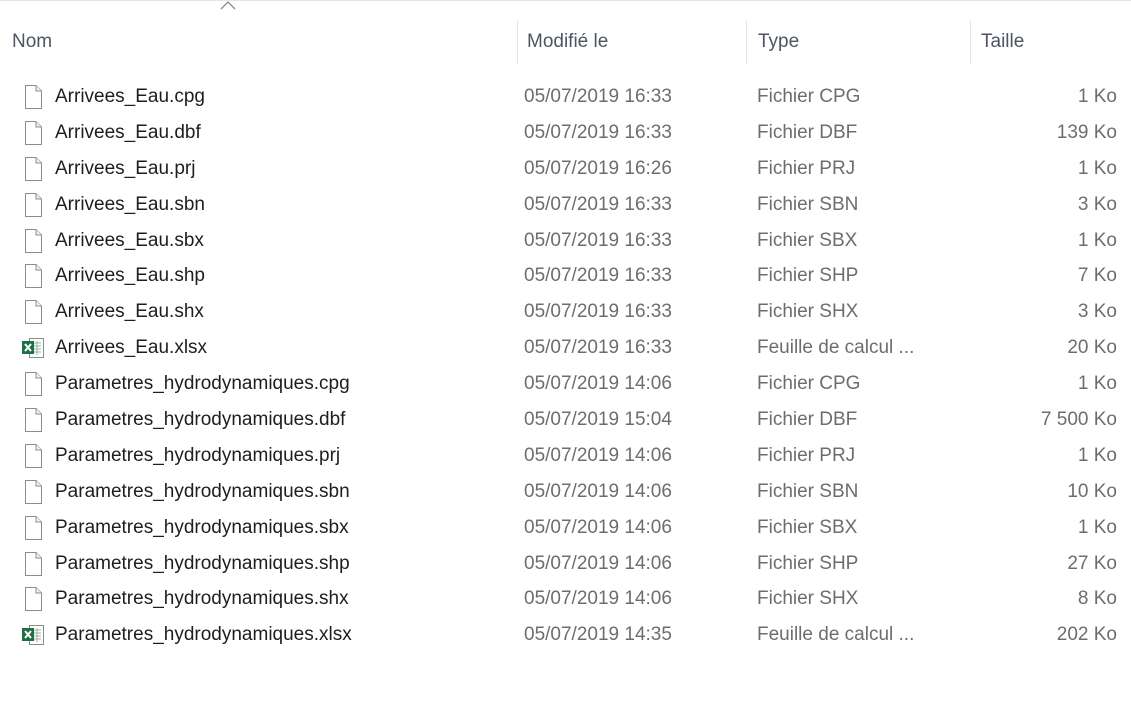 The image size is (1131, 720). Describe the element at coordinates (1086, 635) in the screenshot. I see `file-size: 202 Ko` at that location.